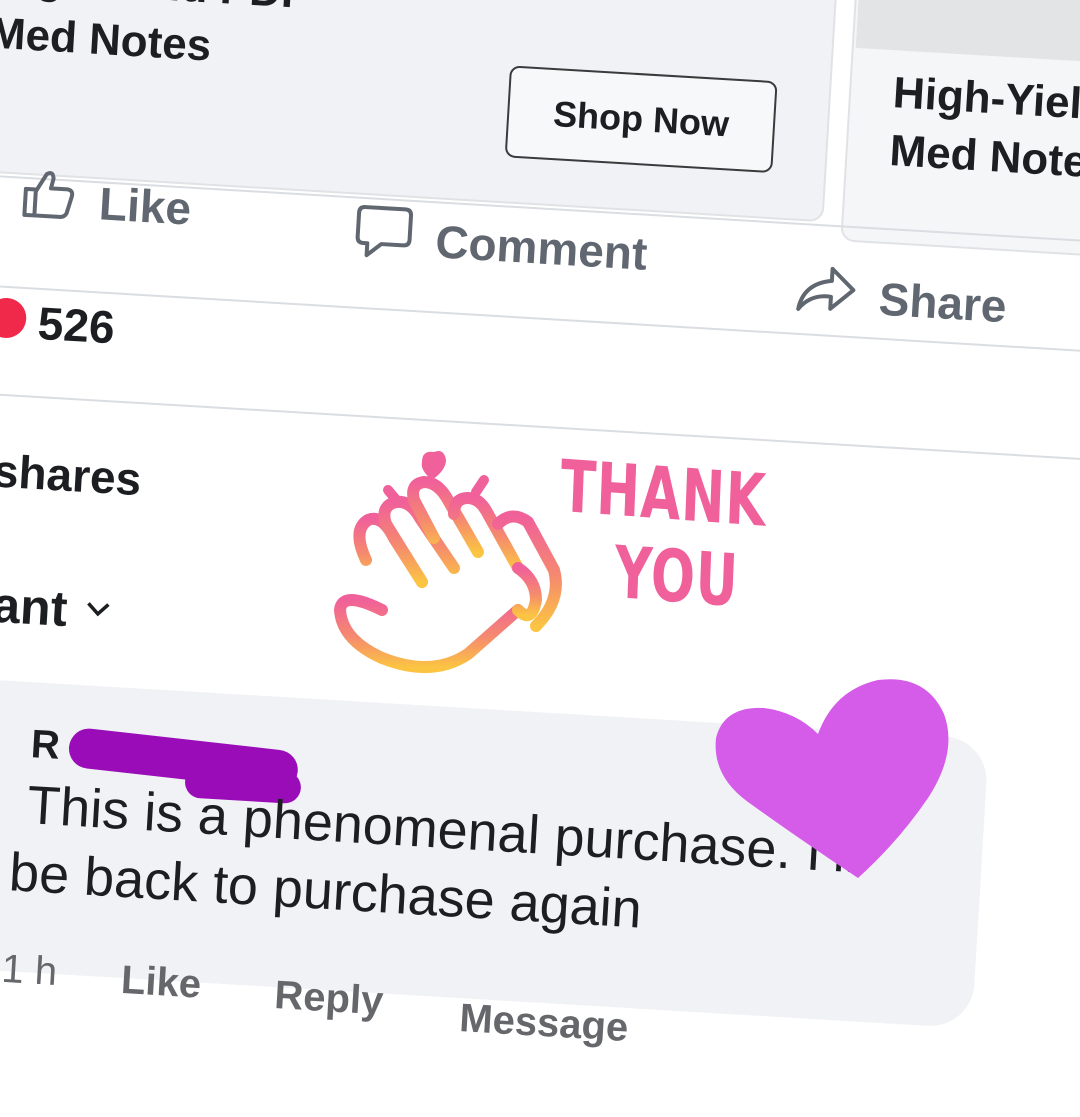  Describe the element at coordinates (35, 600) in the screenshot. I see `sort-label: Most relevant` at that location.